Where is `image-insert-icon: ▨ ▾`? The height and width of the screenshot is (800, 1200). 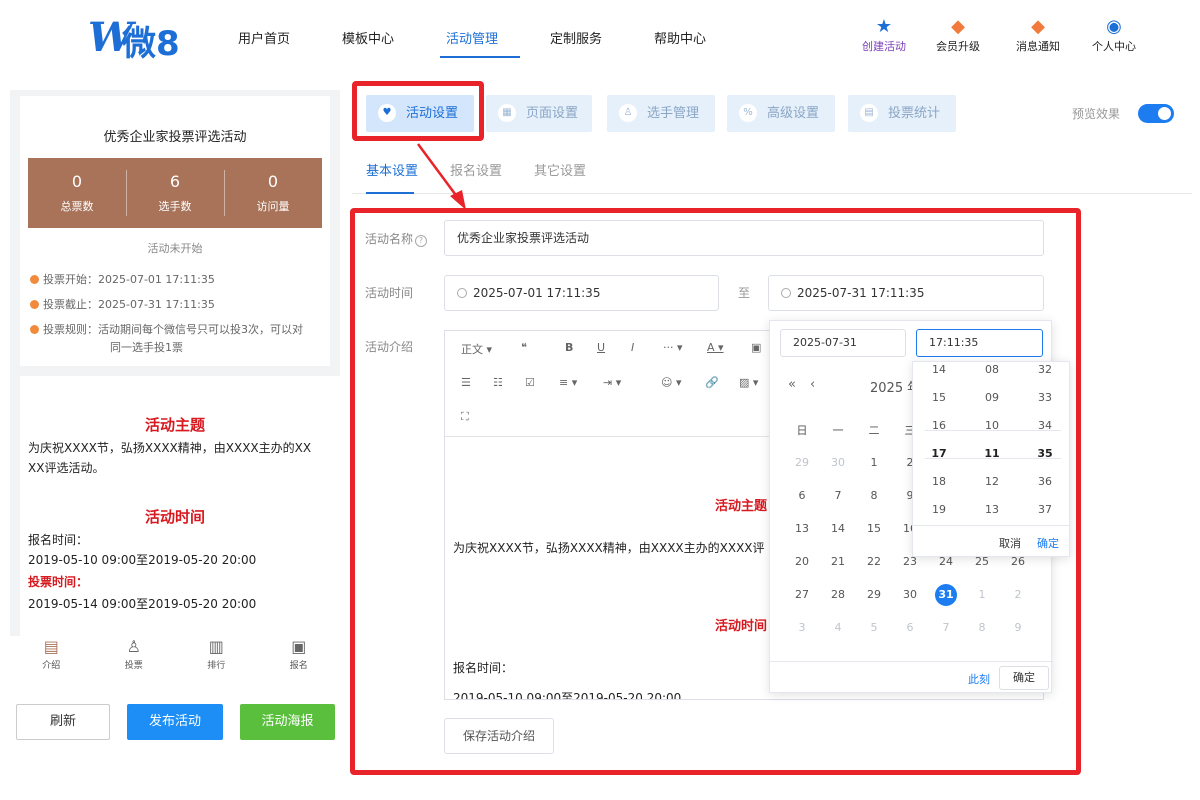 image-insert-icon: ▨ ▾ is located at coordinates (748, 382).